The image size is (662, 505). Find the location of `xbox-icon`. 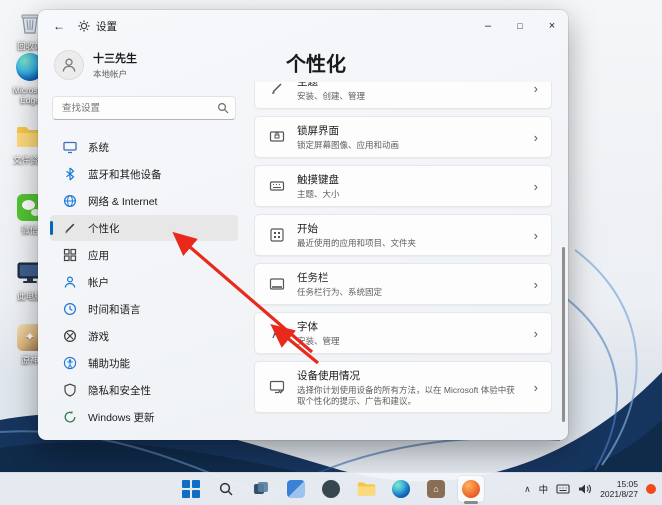

xbox-icon is located at coordinates (69, 336).